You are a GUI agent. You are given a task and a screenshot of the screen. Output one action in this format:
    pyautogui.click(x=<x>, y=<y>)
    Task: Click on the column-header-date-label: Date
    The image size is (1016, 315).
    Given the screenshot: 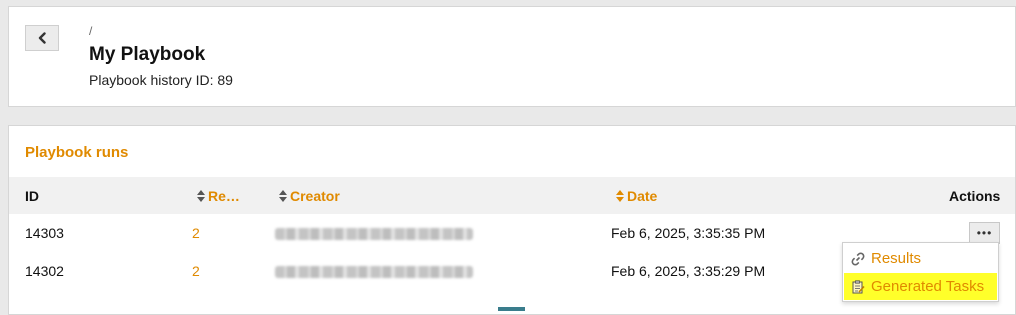 What is the action you would take?
    pyautogui.click(x=642, y=196)
    